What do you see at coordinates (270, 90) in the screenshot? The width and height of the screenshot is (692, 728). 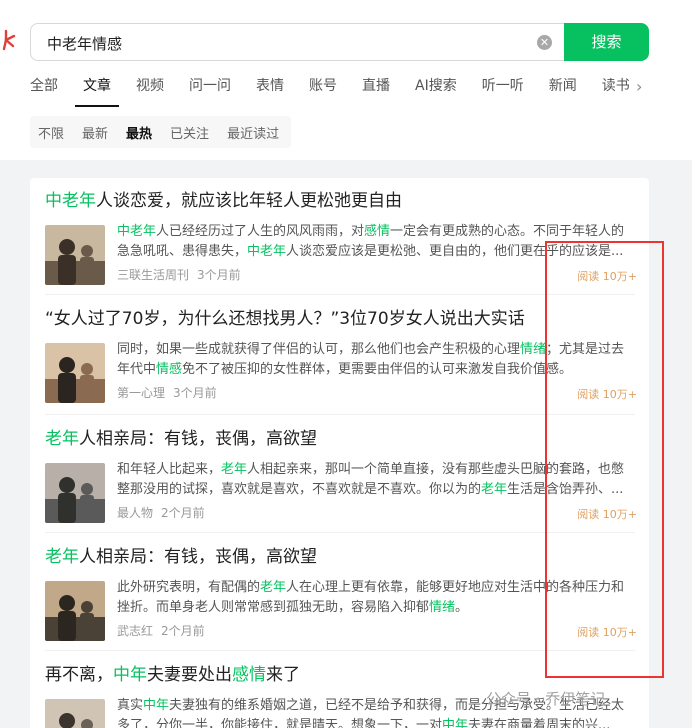 I see `tab-4: 表情` at bounding box center [270, 90].